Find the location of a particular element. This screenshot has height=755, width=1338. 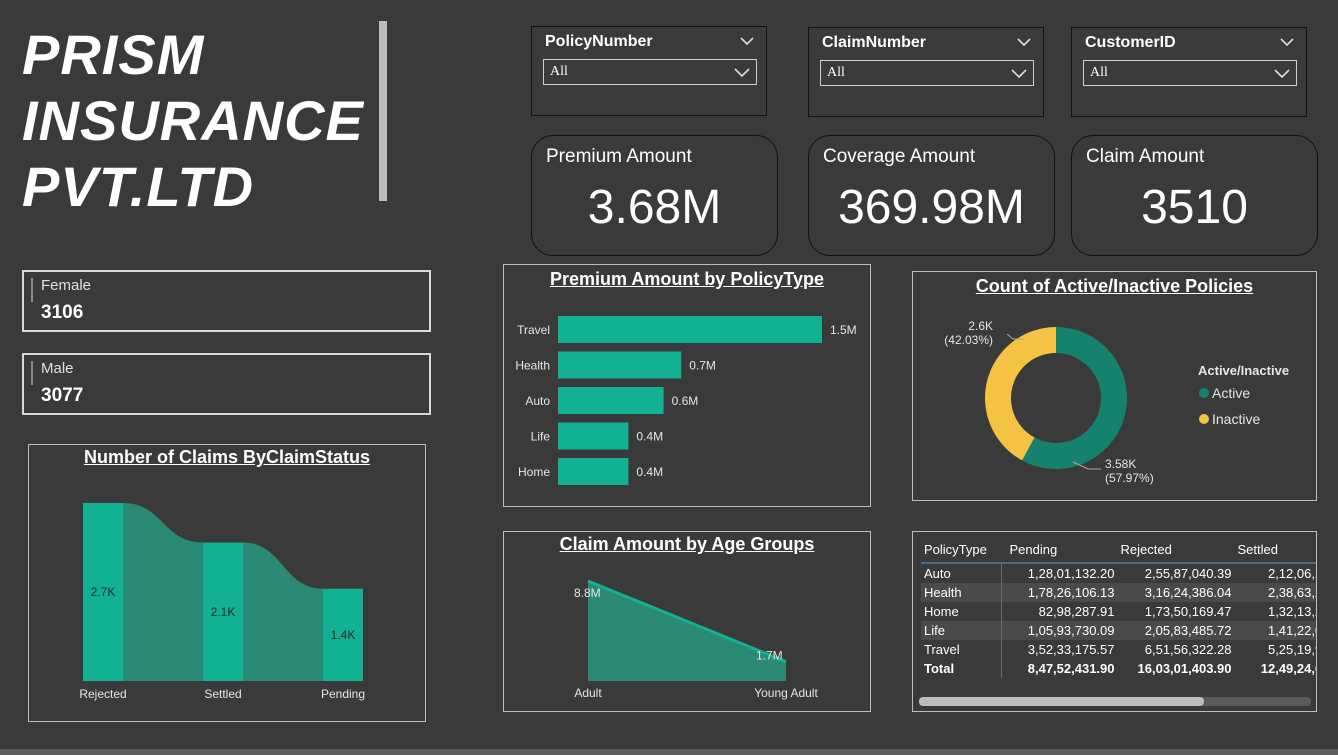

slicer-label: ClaimNumber is located at coordinates (874, 42).